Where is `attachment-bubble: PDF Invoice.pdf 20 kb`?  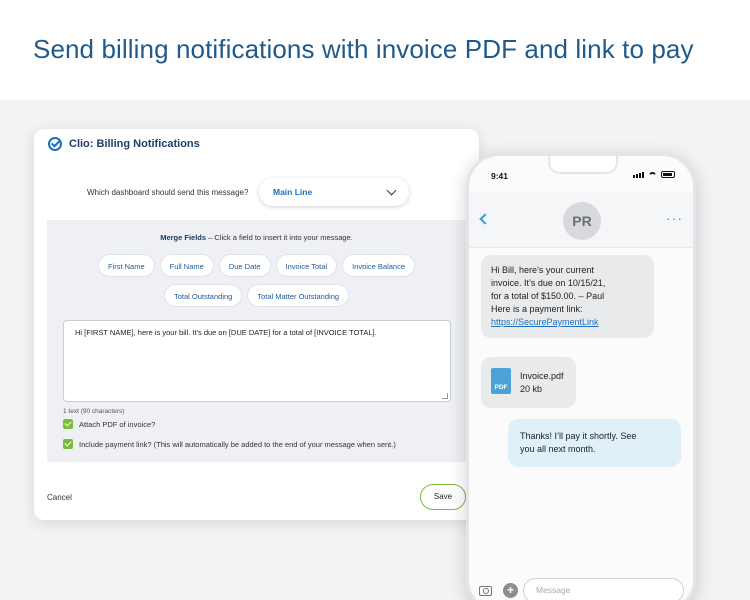 attachment-bubble: PDF Invoice.pdf 20 kb is located at coordinates (528, 382).